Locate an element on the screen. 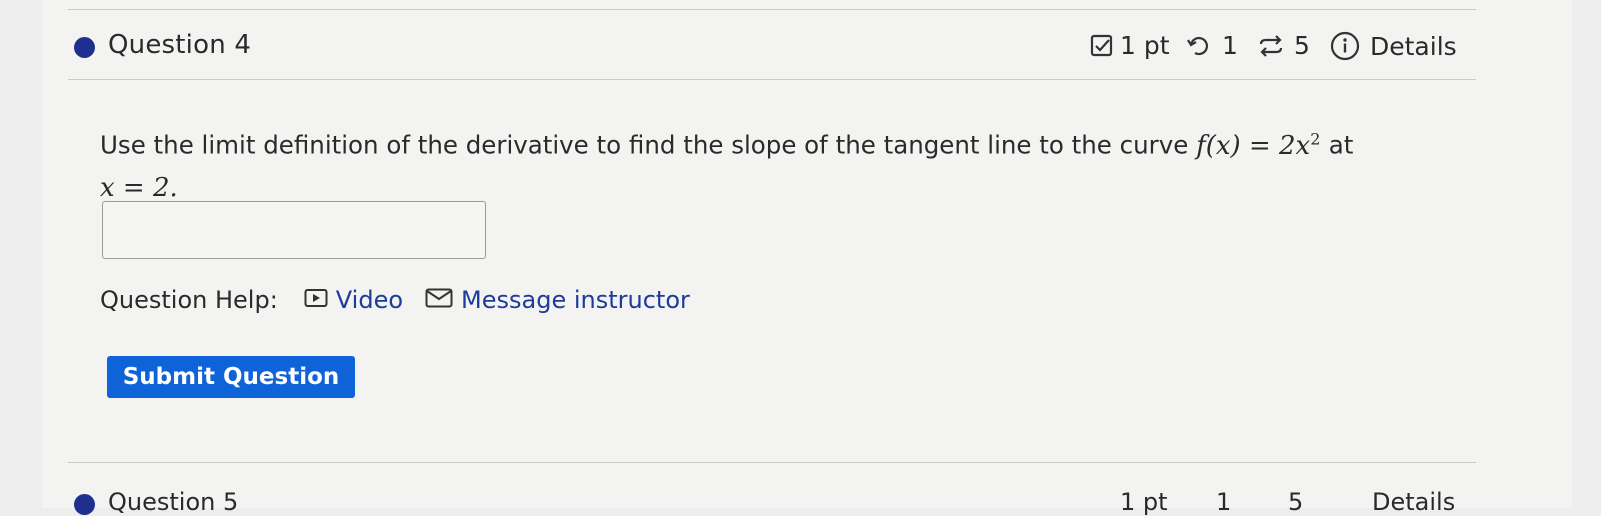  function-expression: f(x) = 2x2 is located at coordinates (1262, 145).